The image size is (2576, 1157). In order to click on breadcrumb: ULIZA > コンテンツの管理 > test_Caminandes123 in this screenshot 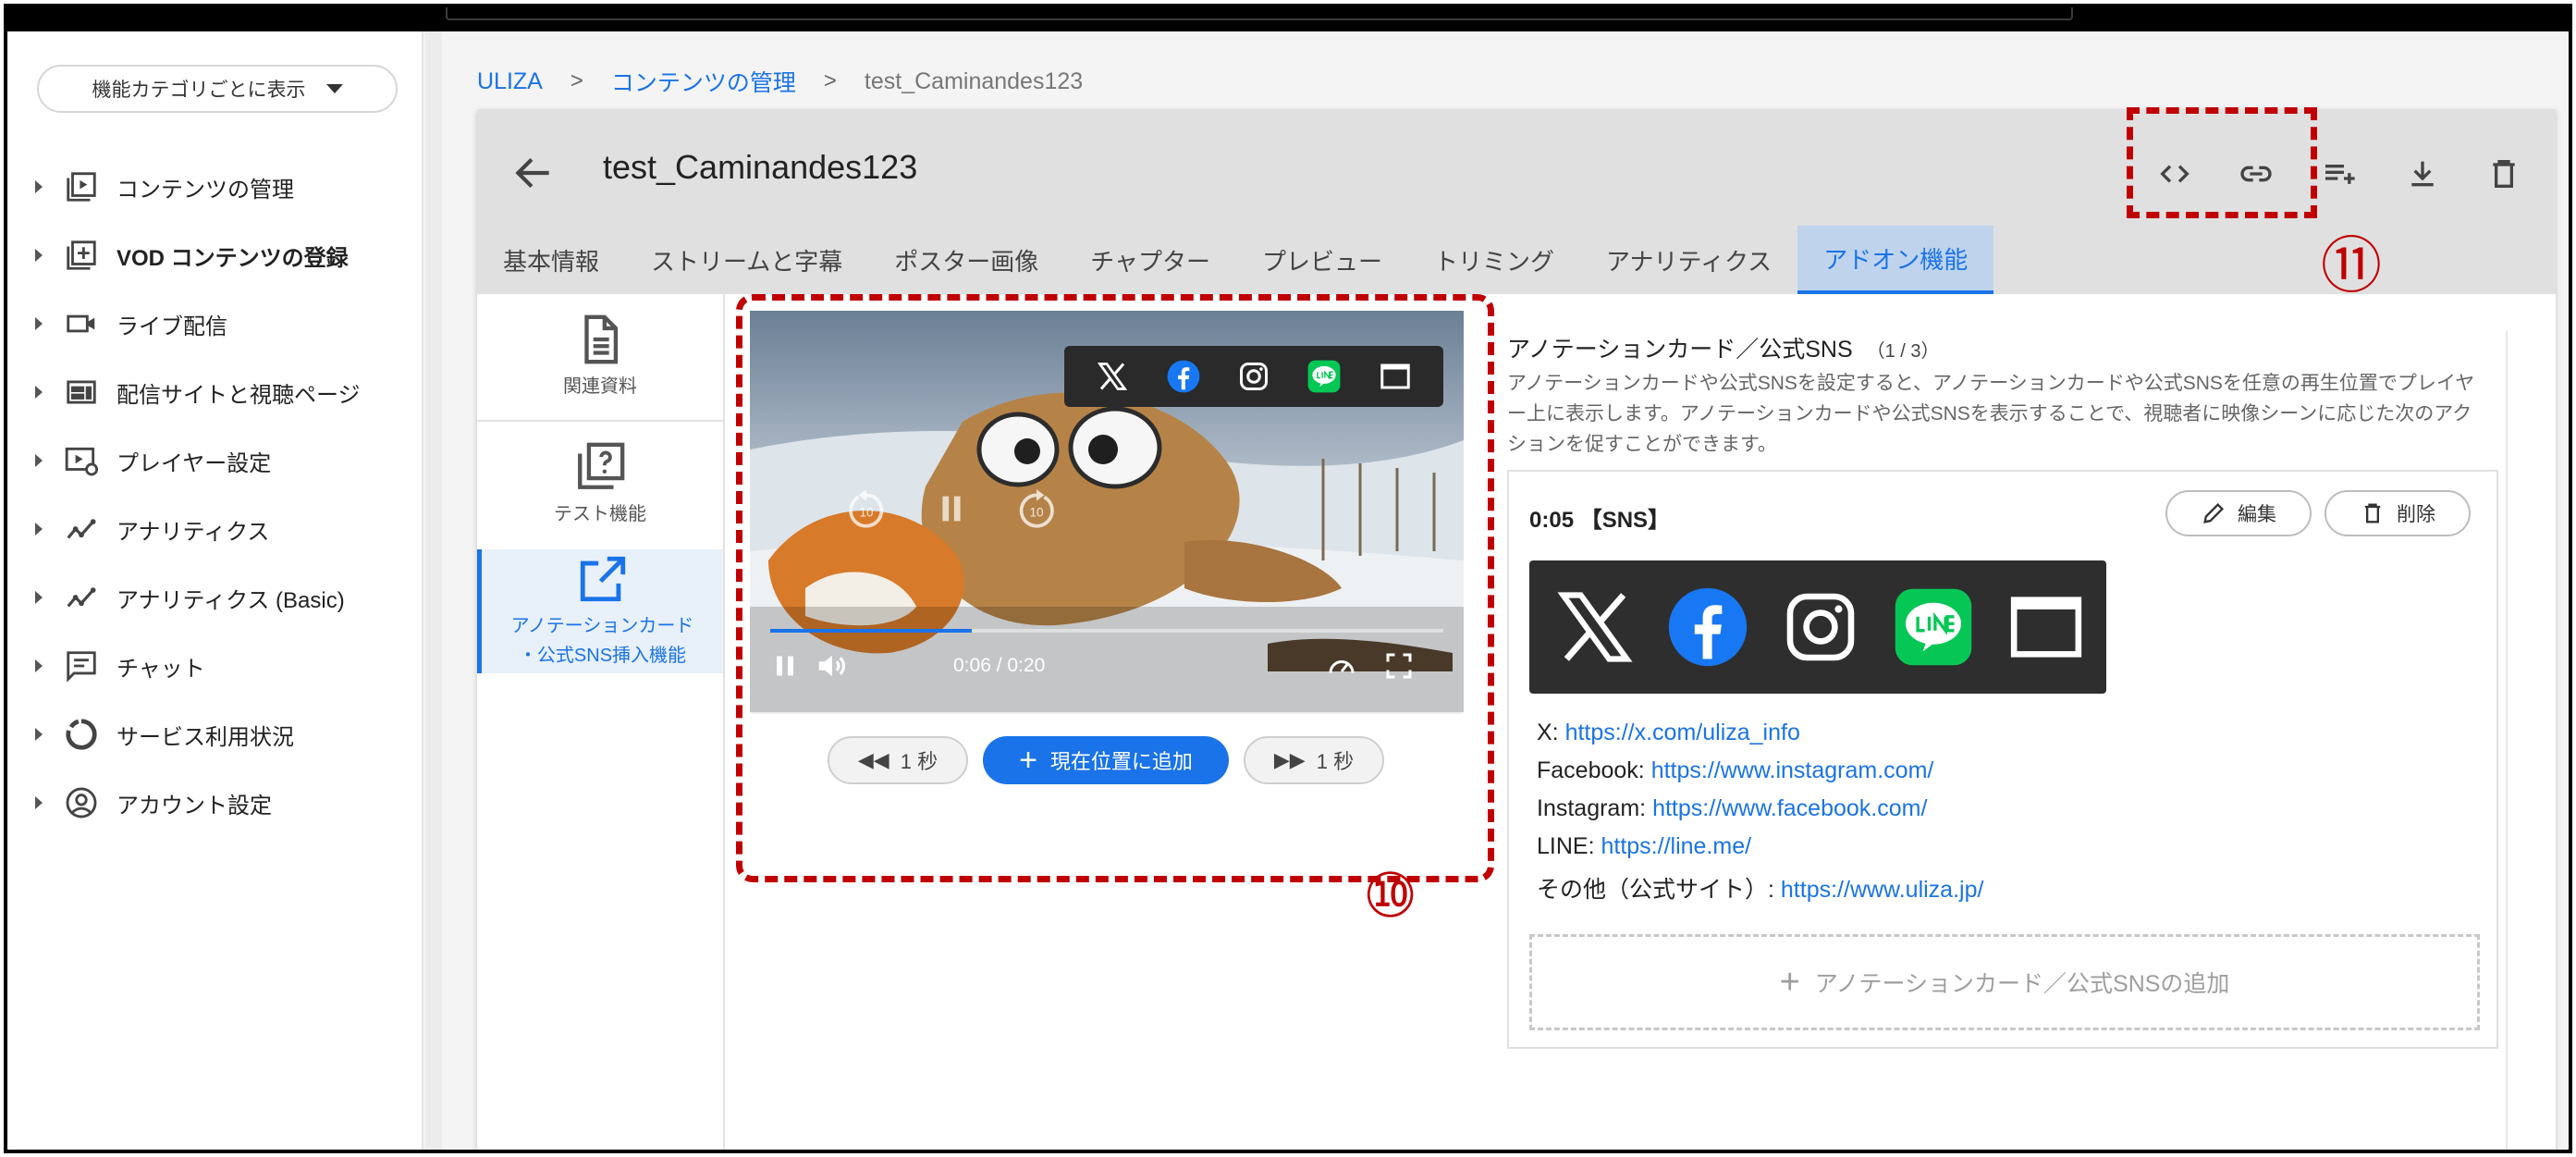, I will do `click(780, 81)`.